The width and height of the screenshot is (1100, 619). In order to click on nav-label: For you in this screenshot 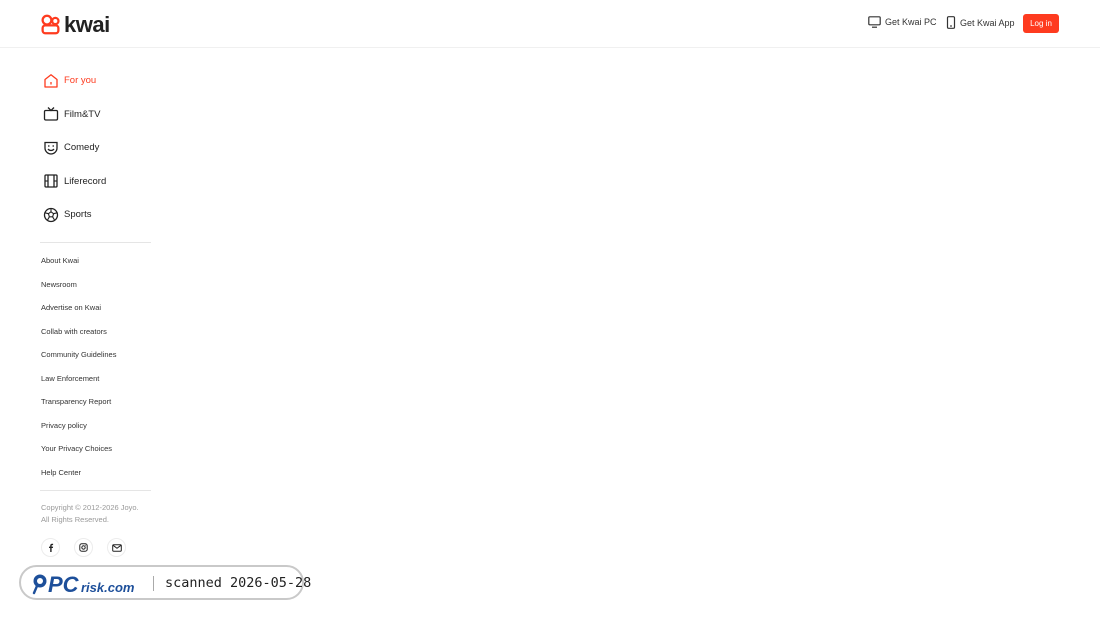, I will do `click(80, 81)`.